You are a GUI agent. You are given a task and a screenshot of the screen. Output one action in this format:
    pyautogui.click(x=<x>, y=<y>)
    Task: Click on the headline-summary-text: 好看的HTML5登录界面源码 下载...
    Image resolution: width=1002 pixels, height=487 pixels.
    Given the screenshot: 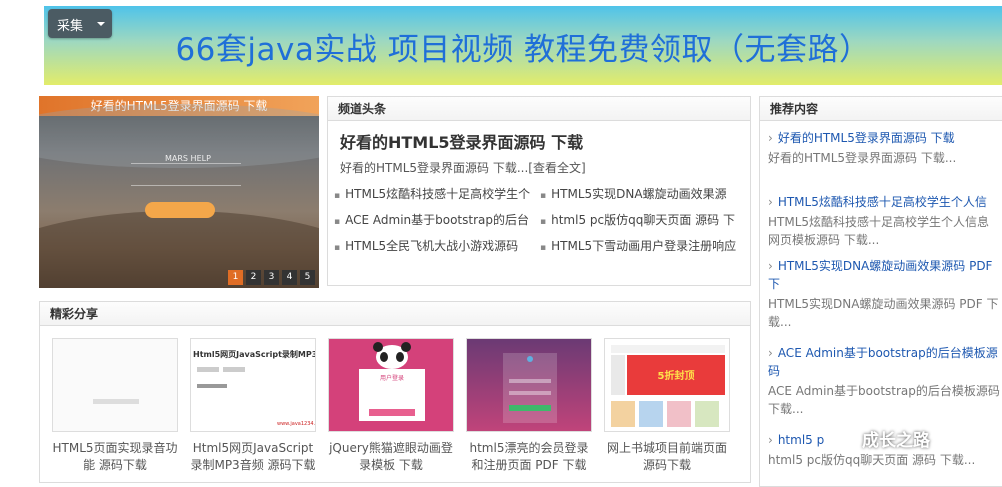 What is the action you would take?
    pyautogui.click(x=434, y=168)
    